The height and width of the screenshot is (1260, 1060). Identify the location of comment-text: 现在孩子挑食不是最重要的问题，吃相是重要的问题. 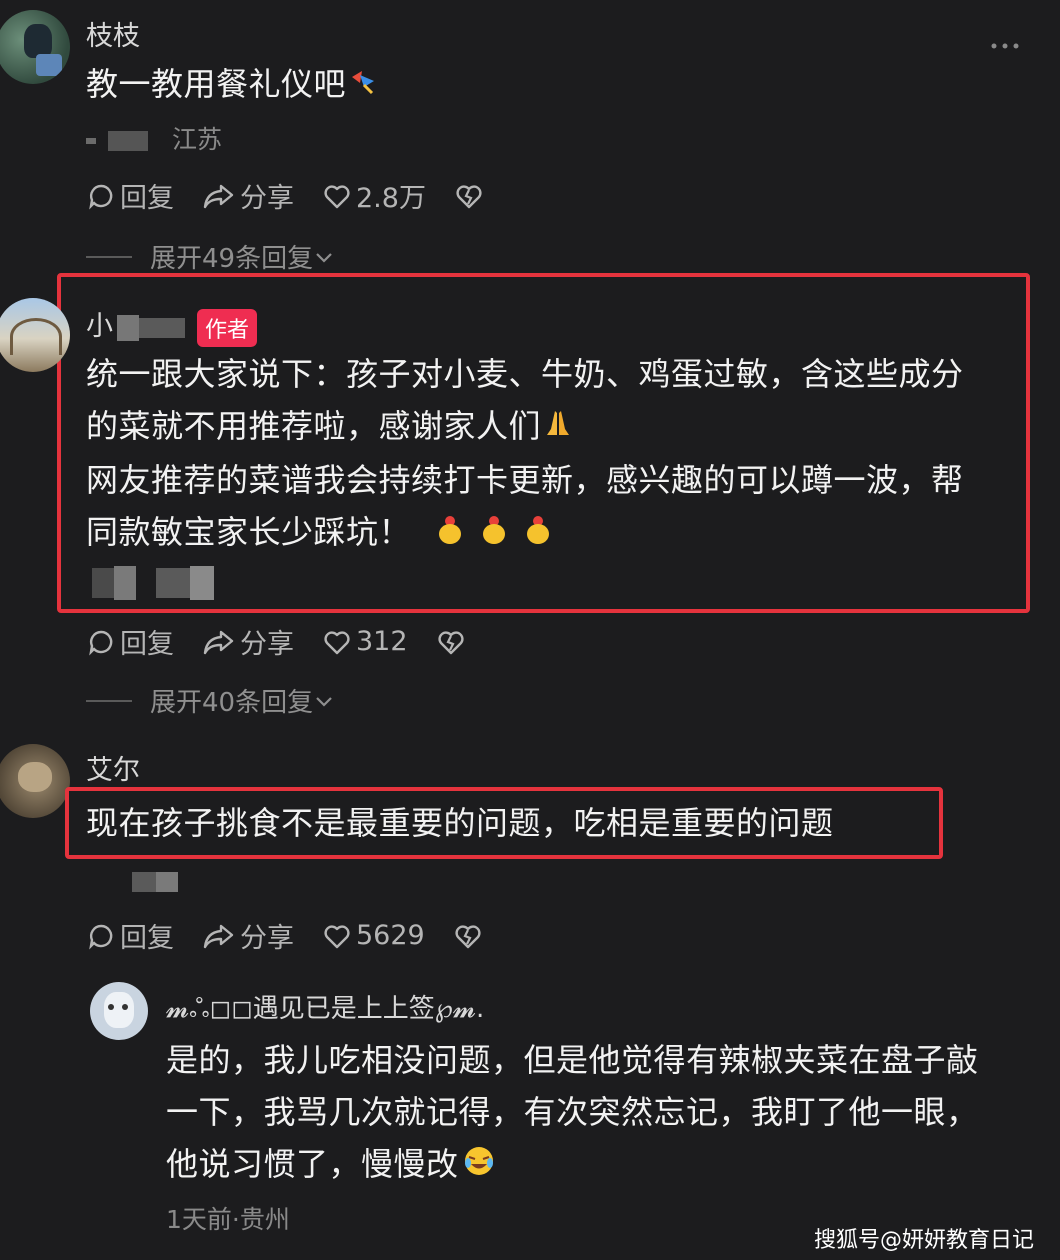
(460, 823).